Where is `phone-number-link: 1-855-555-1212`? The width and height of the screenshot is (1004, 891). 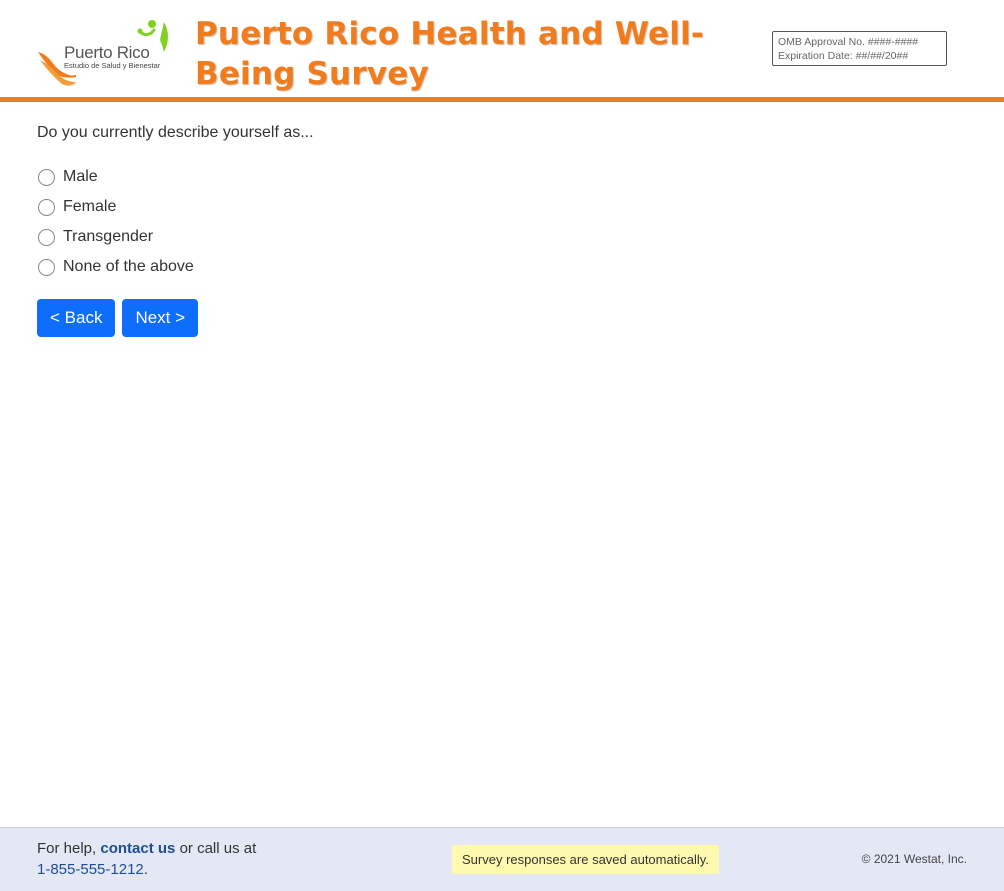 phone-number-link: 1-855-555-1212 is located at coordinates (90, 869).